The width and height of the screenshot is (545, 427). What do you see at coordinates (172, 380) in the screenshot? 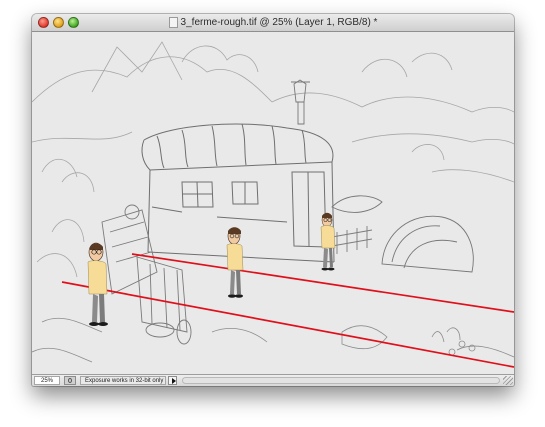
I see `status-menu-arrow-icon` at bounding box center [172, 380].